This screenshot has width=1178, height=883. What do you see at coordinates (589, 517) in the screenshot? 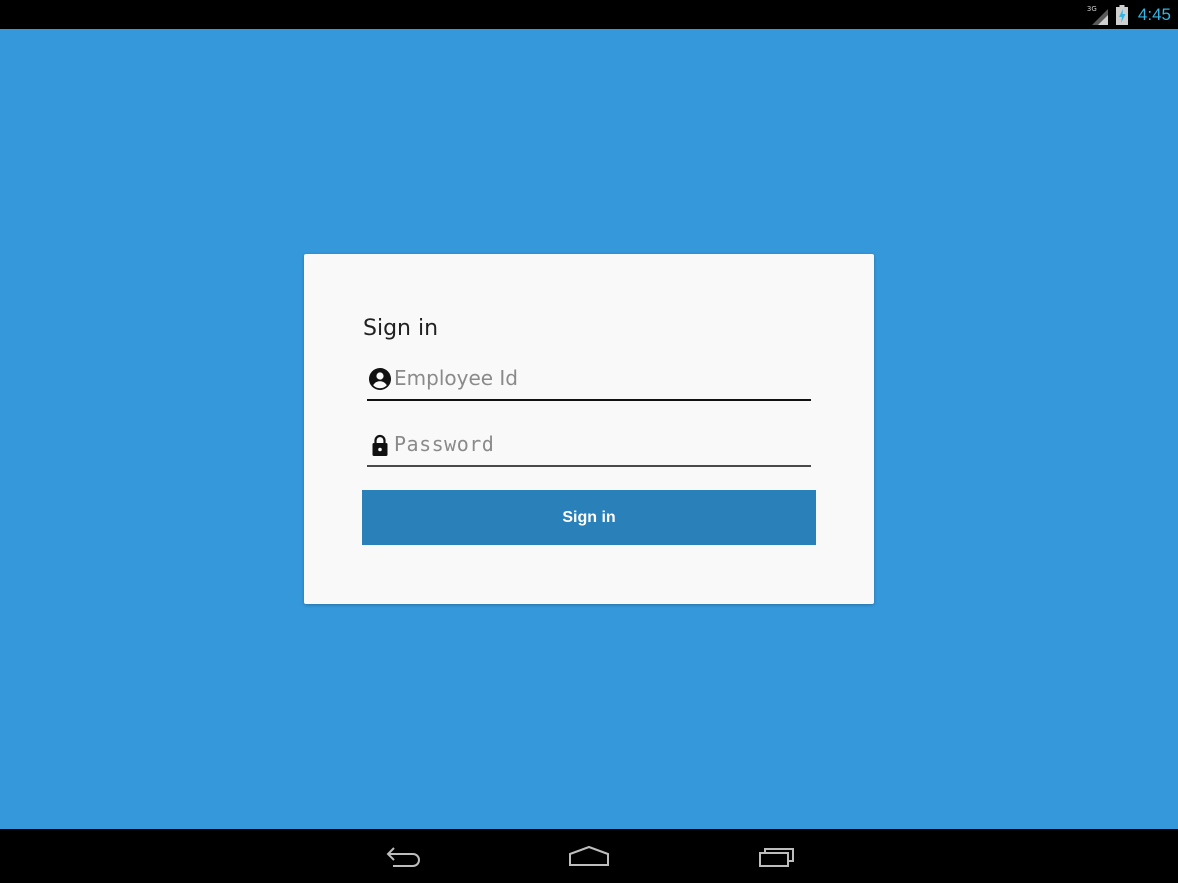
I see `sign-in-button: Sign in` at bounding box center [589, 517].